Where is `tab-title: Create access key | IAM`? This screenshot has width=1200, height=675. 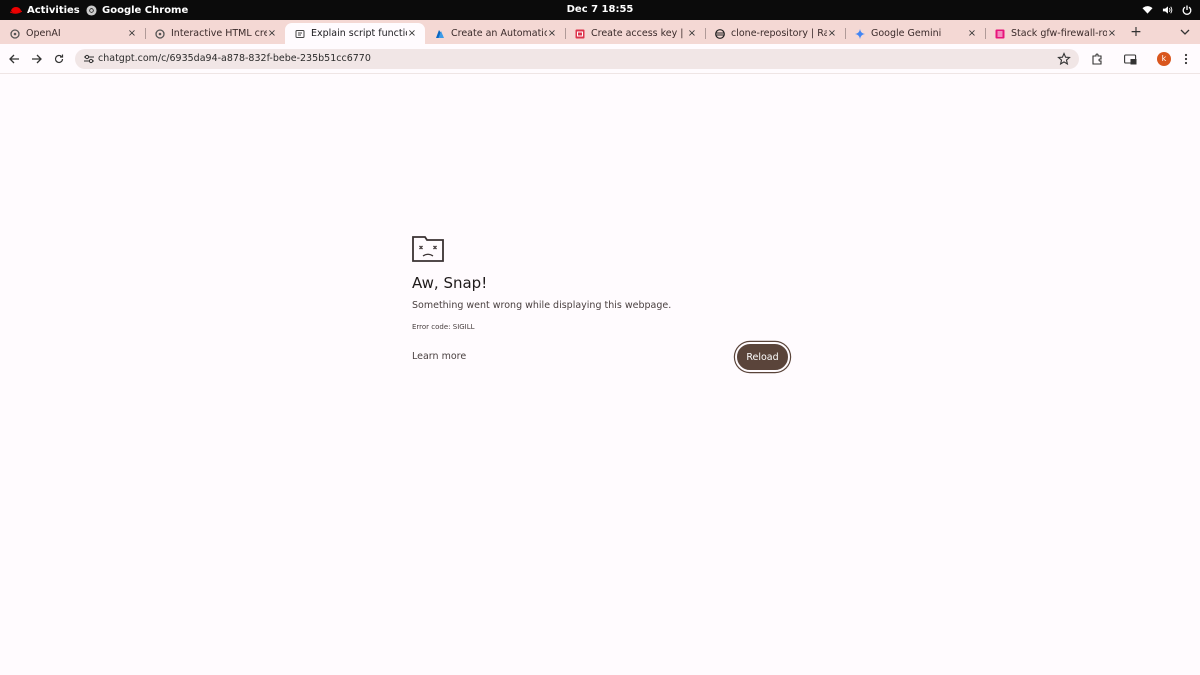 tab-title: Create access key | IAM is located at coordinates (639, 33).